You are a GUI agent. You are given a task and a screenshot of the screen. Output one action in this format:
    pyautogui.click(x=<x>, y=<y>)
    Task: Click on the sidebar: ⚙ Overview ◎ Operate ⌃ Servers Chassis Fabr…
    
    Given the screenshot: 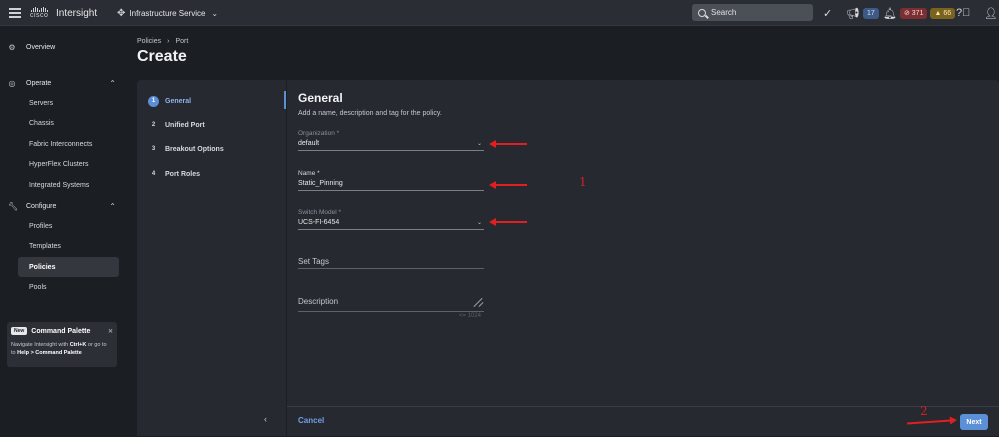 What is the action you would take?
    pyautogui.click(x=64, y=231)
    